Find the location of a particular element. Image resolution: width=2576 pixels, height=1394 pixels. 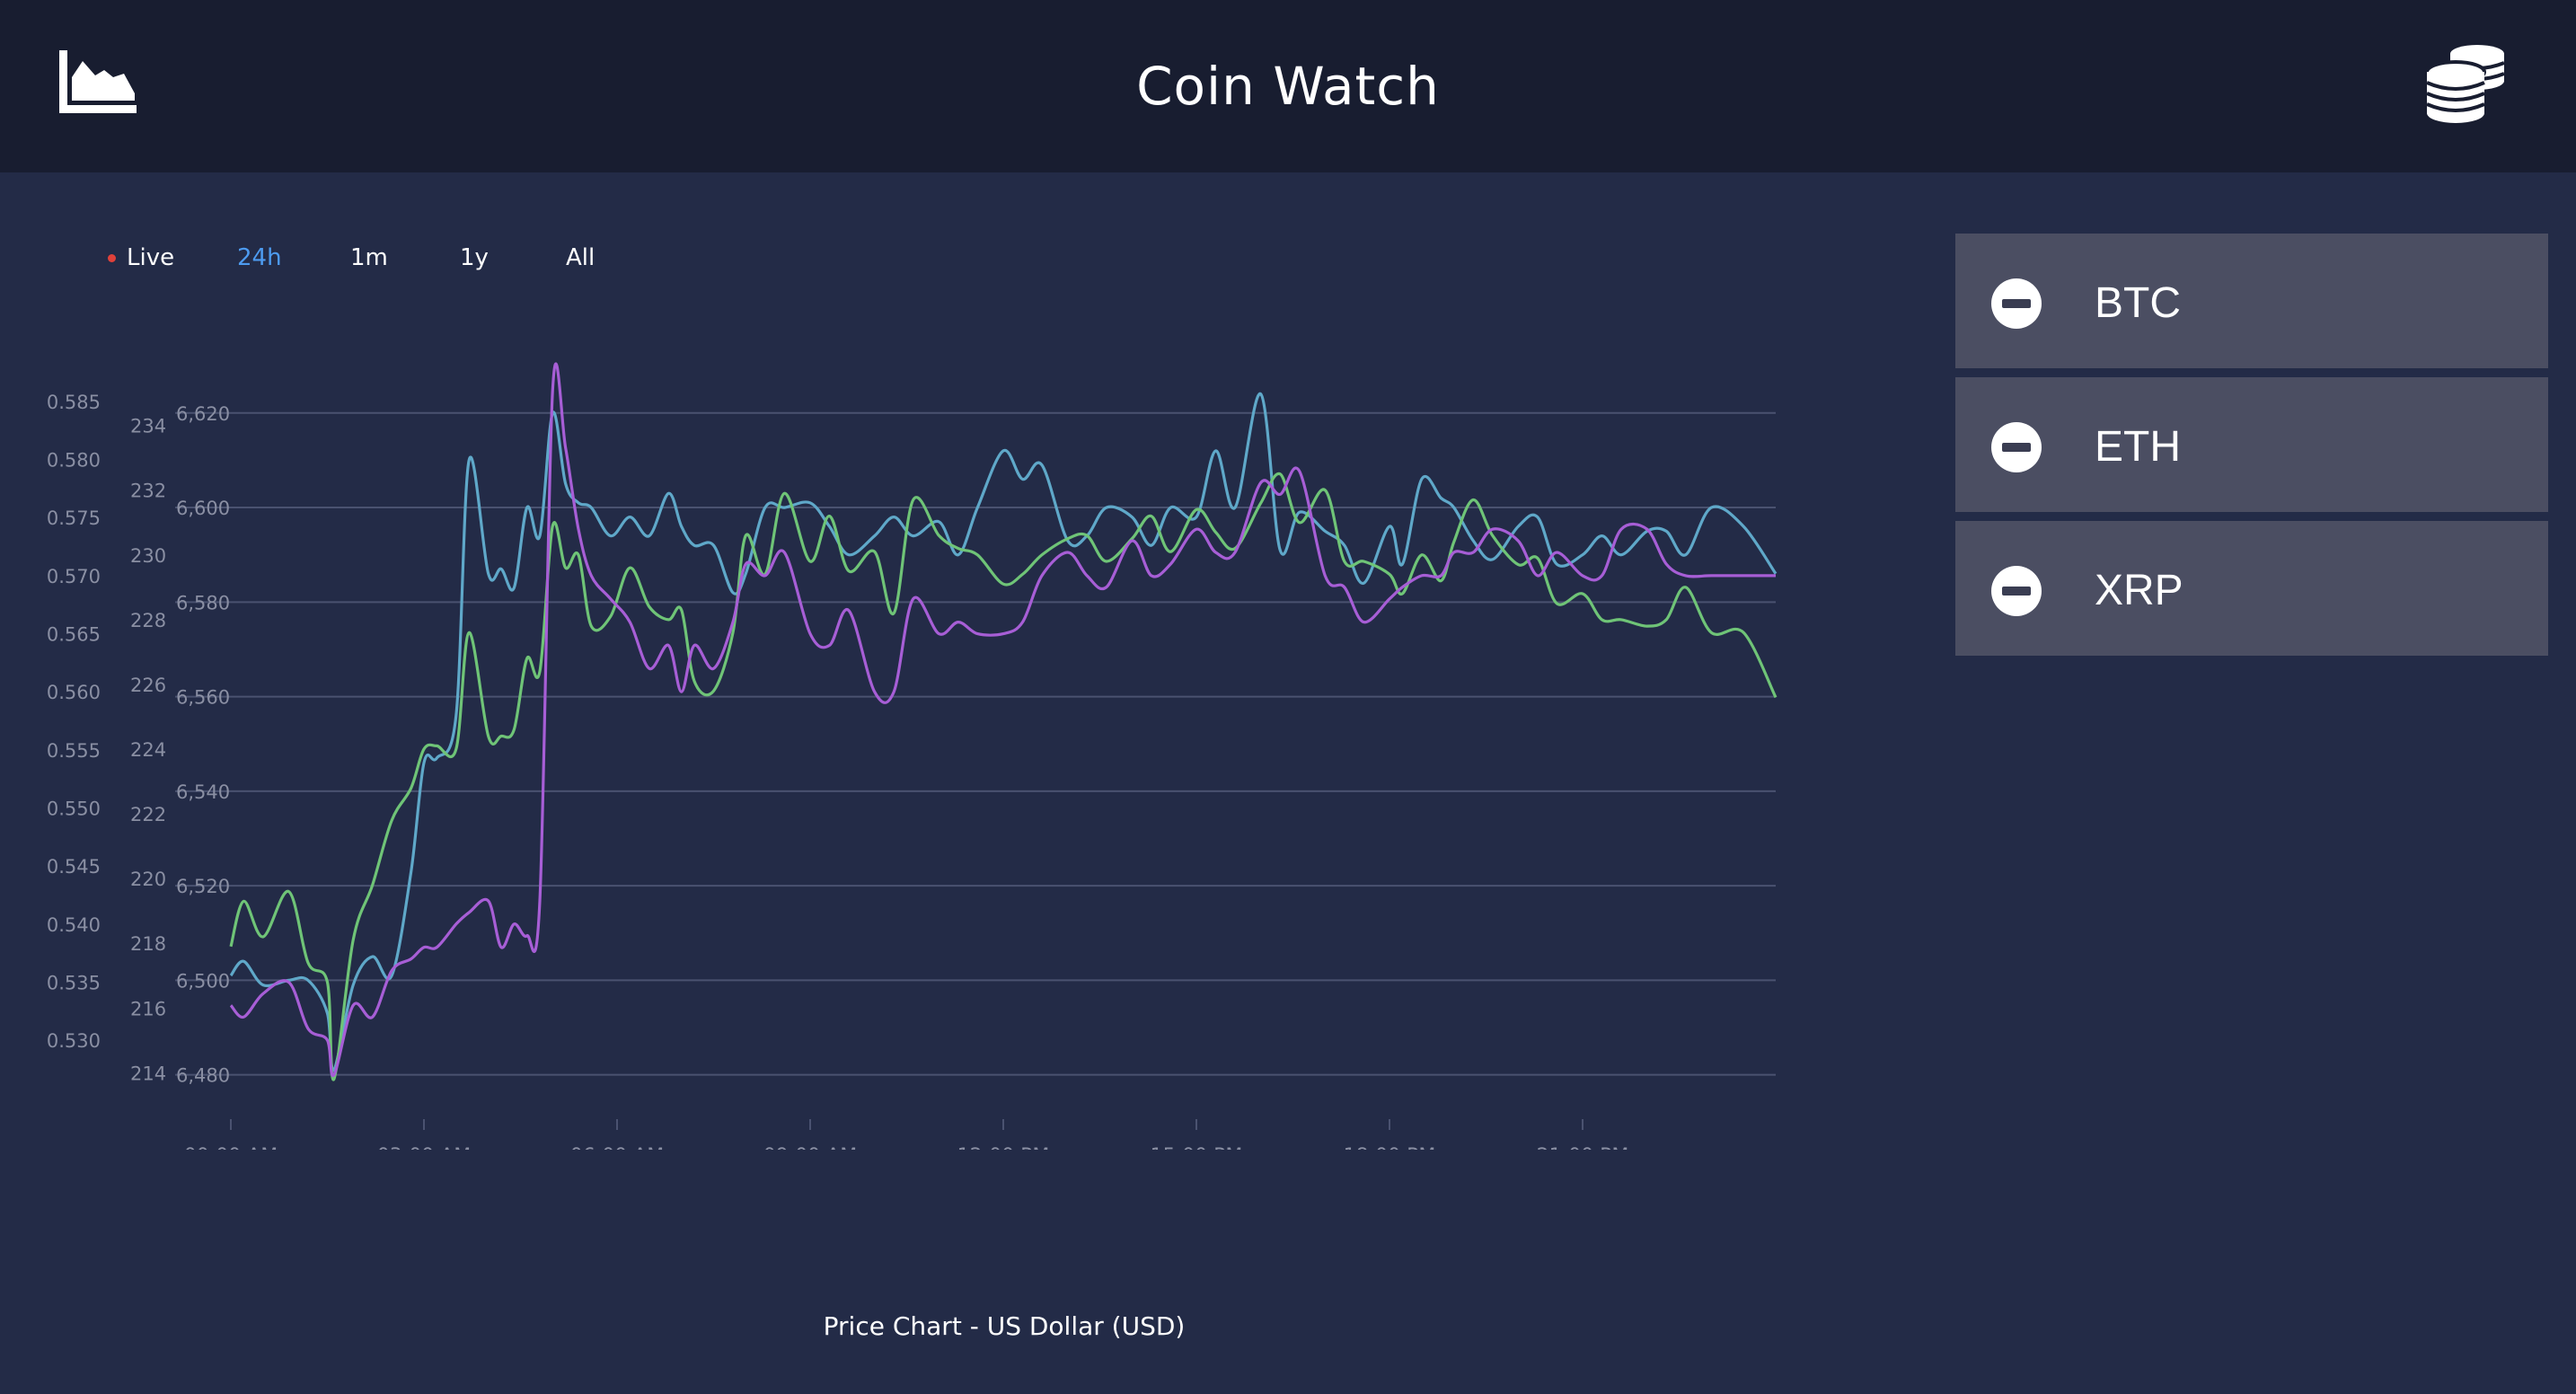

y-tick-label-eth: 224 is located at coordinates (148, 750).